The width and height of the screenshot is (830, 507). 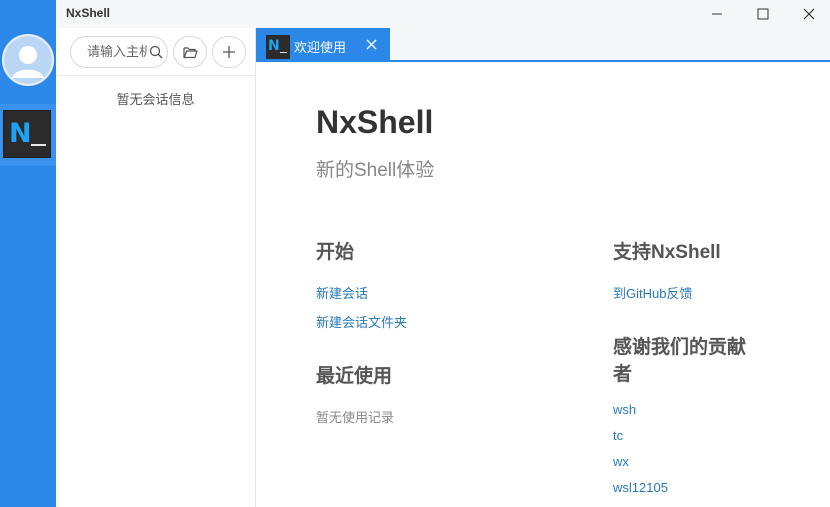 I want to click on close-button, so click(x=808, y=14).